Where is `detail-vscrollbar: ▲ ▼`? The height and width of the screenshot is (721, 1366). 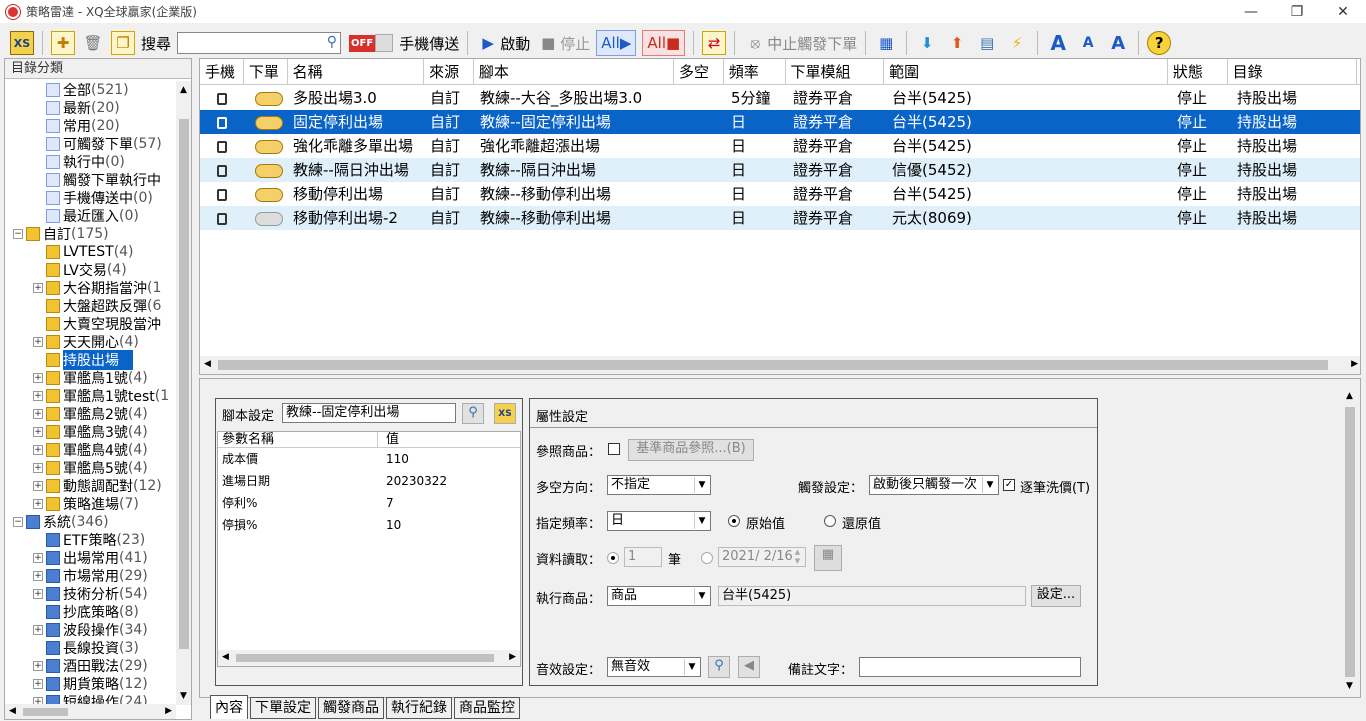
detail-vscrollbar: ▲ ▼ is located at coordinates (1350, 541).